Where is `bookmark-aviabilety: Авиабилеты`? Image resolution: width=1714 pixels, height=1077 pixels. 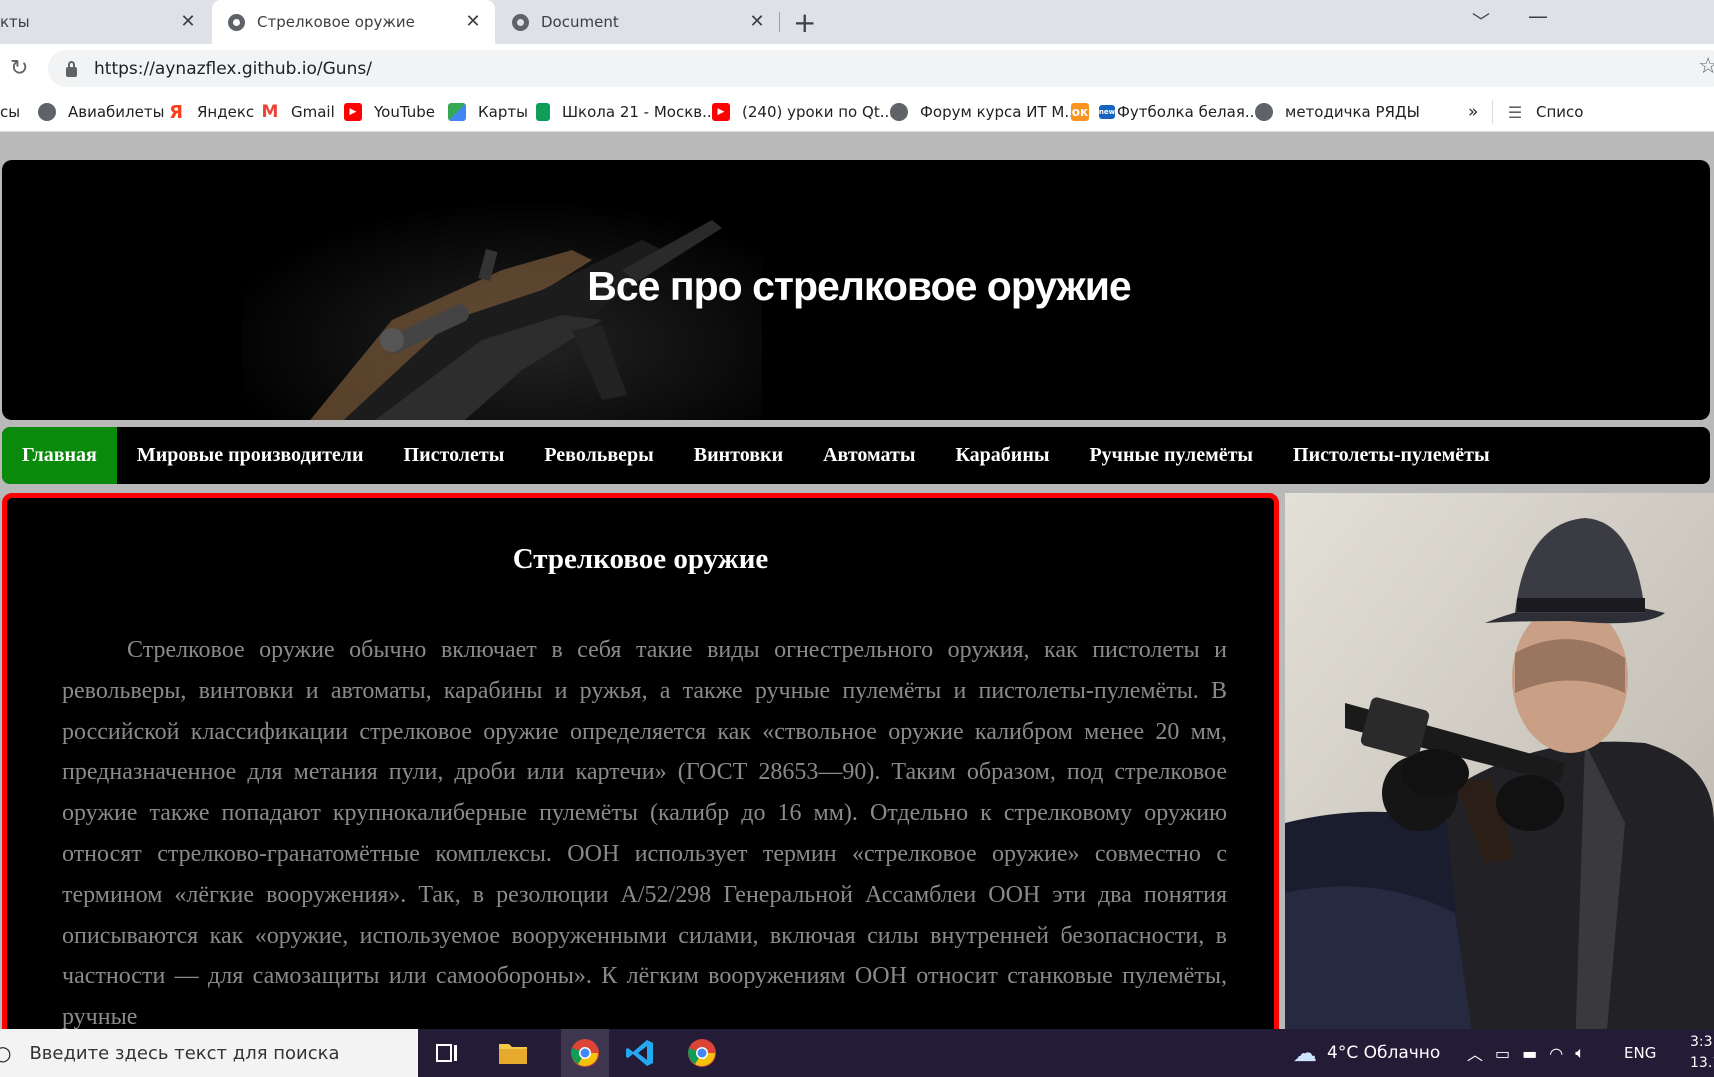 bookmark-aviabilety: Авиабилеты is located at coordinates (101, 112).